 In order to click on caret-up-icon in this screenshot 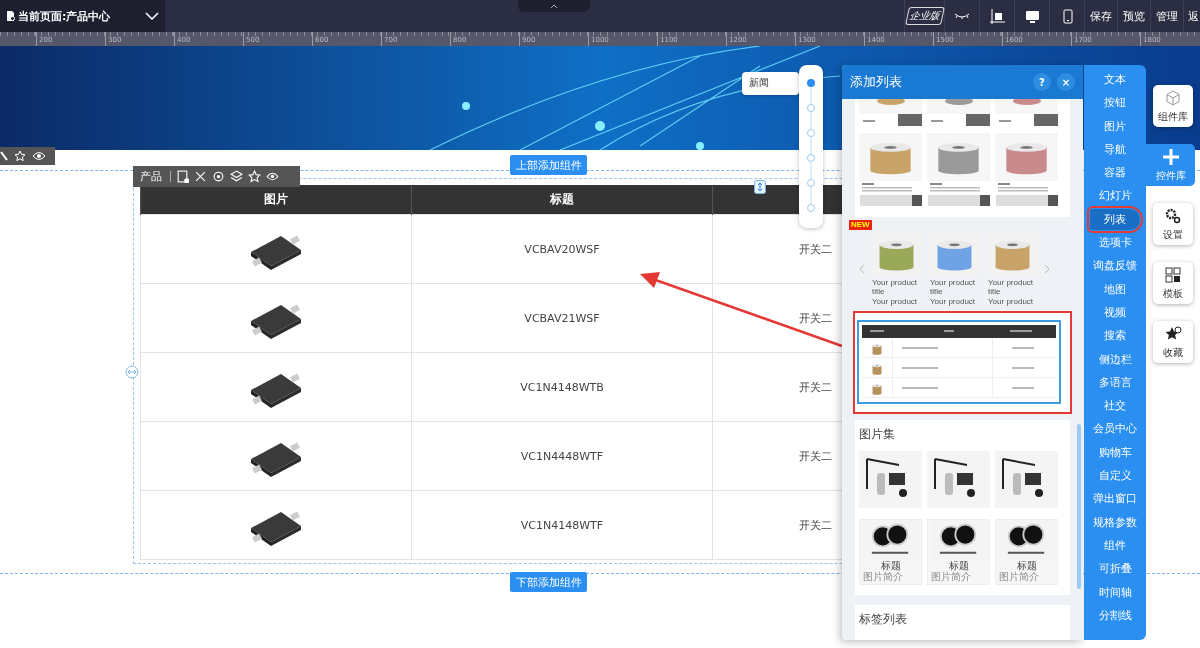, I will do `click(554, 6)`.